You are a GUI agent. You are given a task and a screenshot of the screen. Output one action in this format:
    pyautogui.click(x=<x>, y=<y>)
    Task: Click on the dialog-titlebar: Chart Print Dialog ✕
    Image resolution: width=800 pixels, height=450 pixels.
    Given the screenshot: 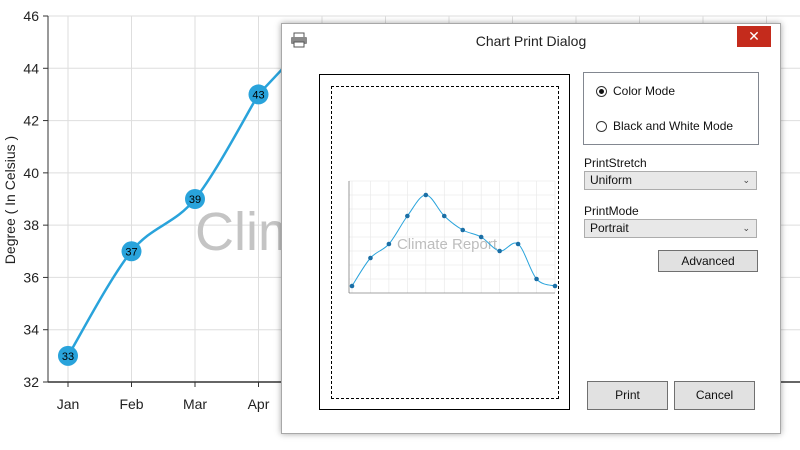 What is the action you would take?
    pyautogui.click(x=531, y=40)
    